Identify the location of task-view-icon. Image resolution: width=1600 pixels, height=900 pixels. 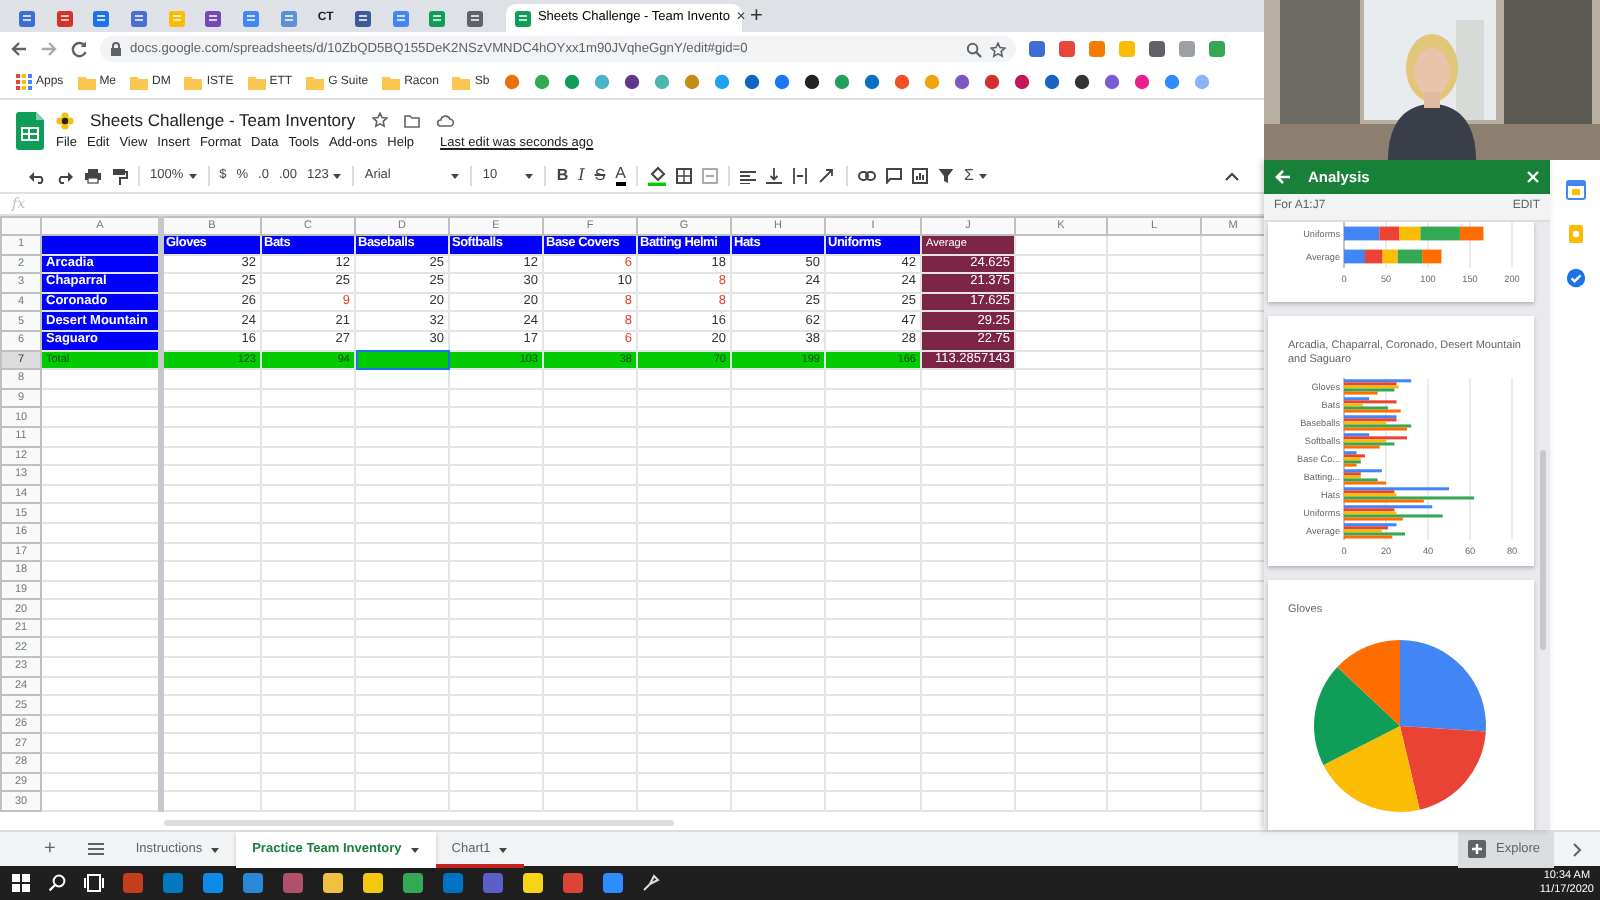
(94, 883).